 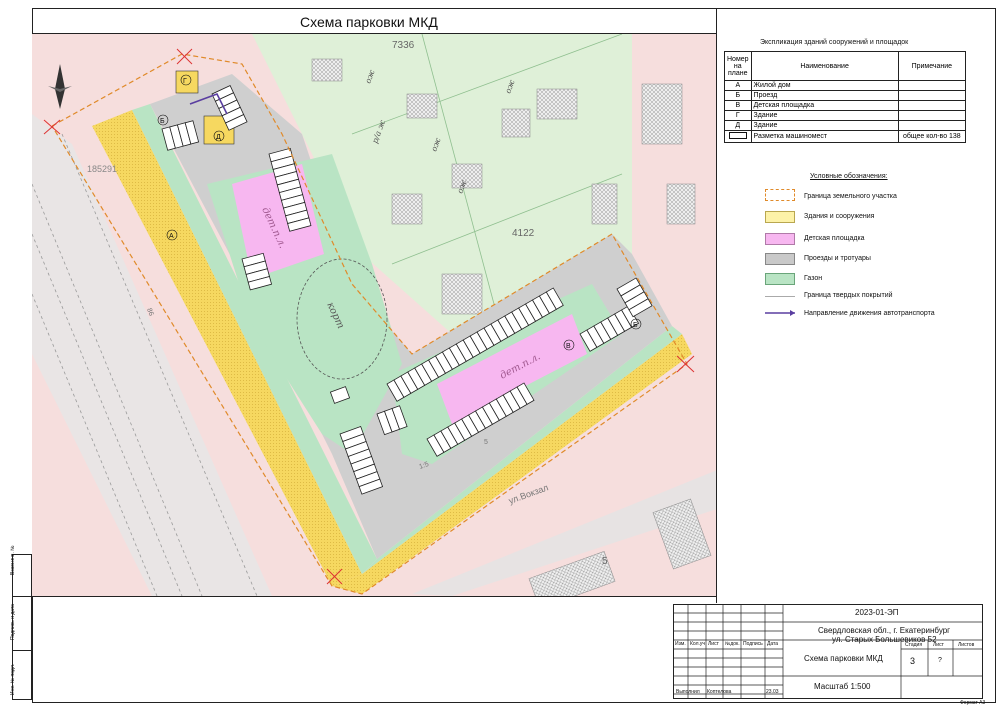 What do you see at coordinates (973, 703) in the screenshot?
I see `sheet-format: Формат А3` at bounding box center [973, 703].